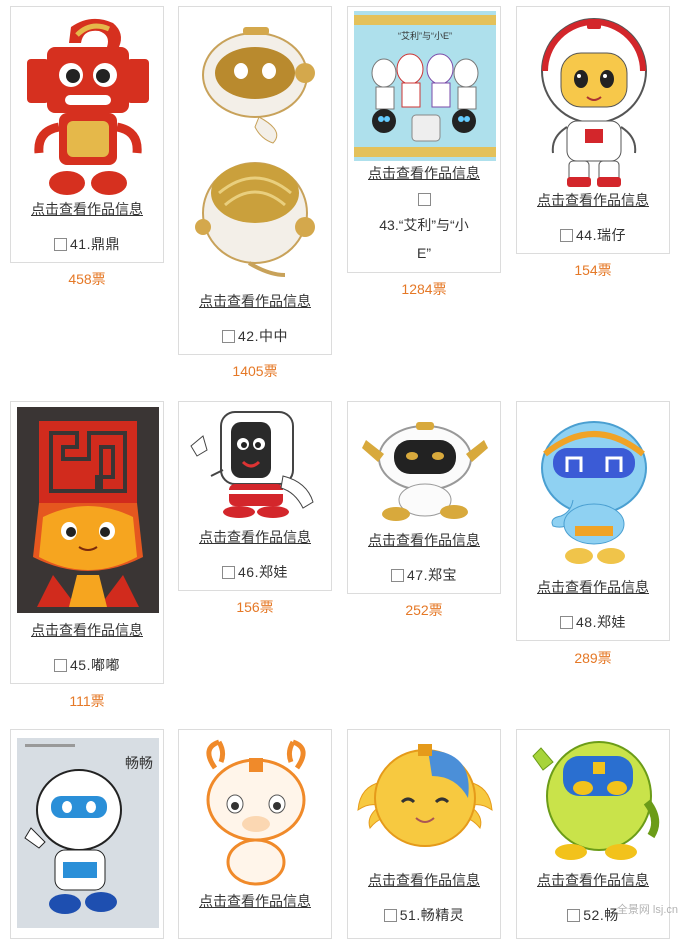 The image size is (682, 939). Describe the element at coordinates (425, 471) in the screenshot. I see `black-white-robot-mascot-image` at that location.